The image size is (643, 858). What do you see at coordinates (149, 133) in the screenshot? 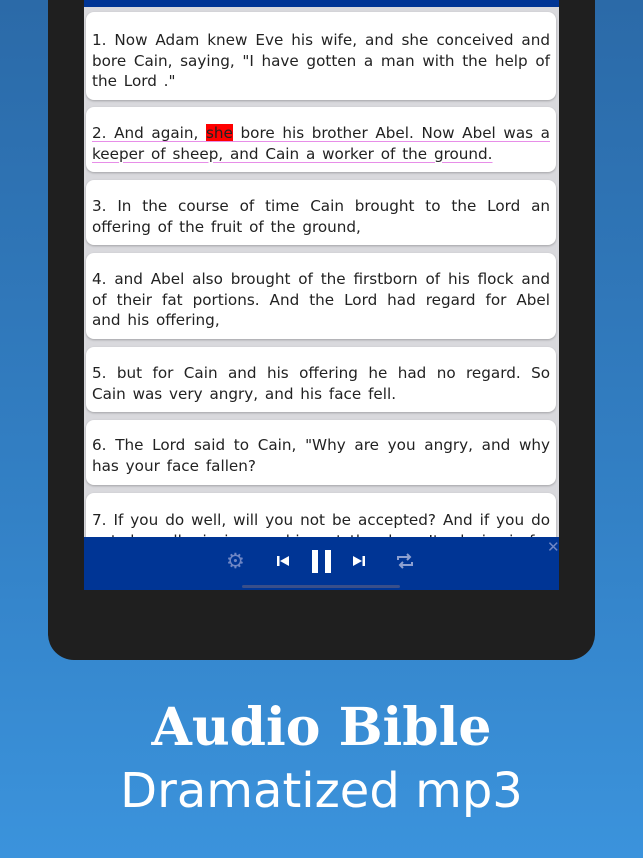
I see `verse-text-pre: 2. And again,` at bounding box center [149, 133].